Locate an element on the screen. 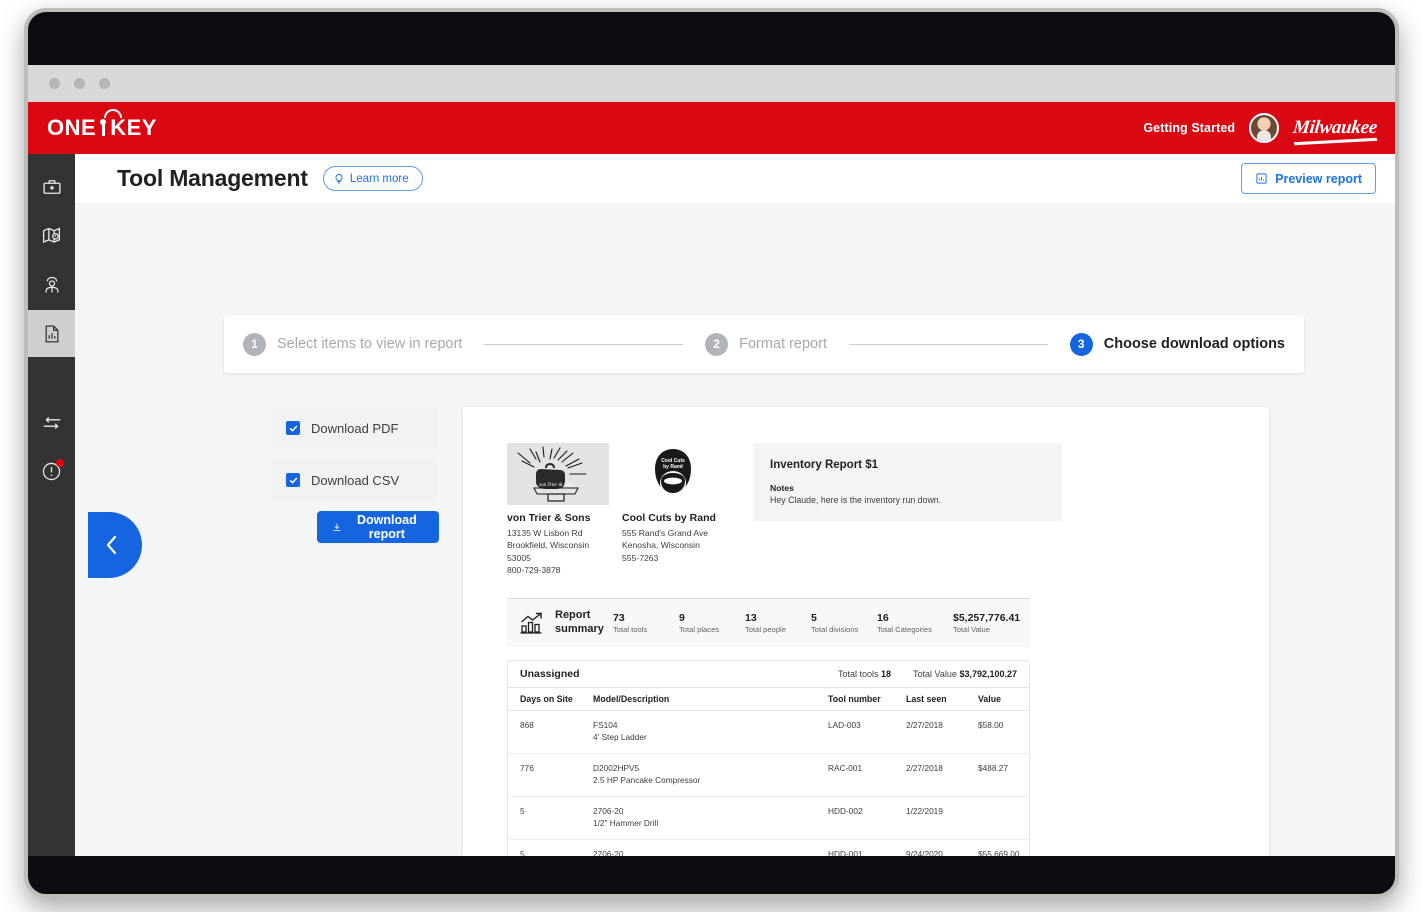 The width and height of the screenshot is (1423, 912). stat-total-value: $5,257,776.41 Total Value is located at coordinates (986, 623).